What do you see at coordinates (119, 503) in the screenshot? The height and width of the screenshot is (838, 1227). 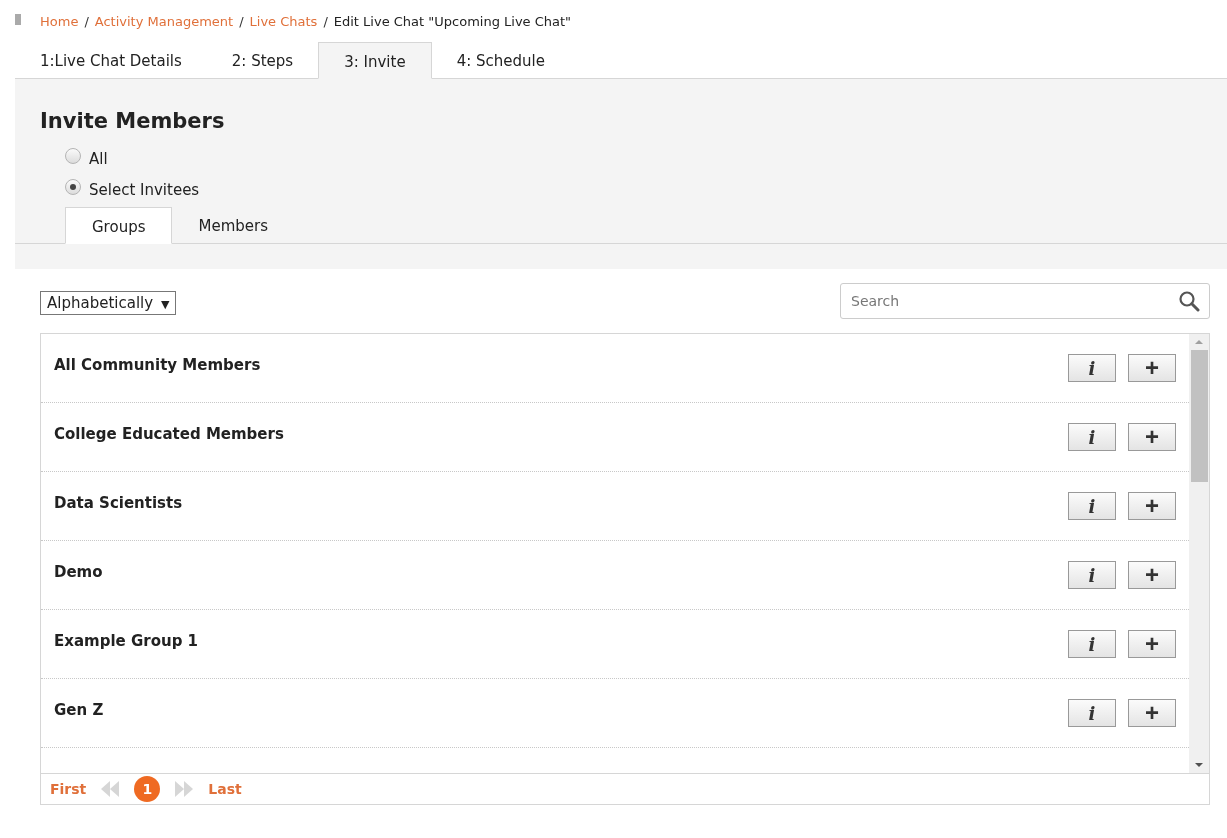 I see `group-name: Data Scientists` at bounding box center [119, 503].